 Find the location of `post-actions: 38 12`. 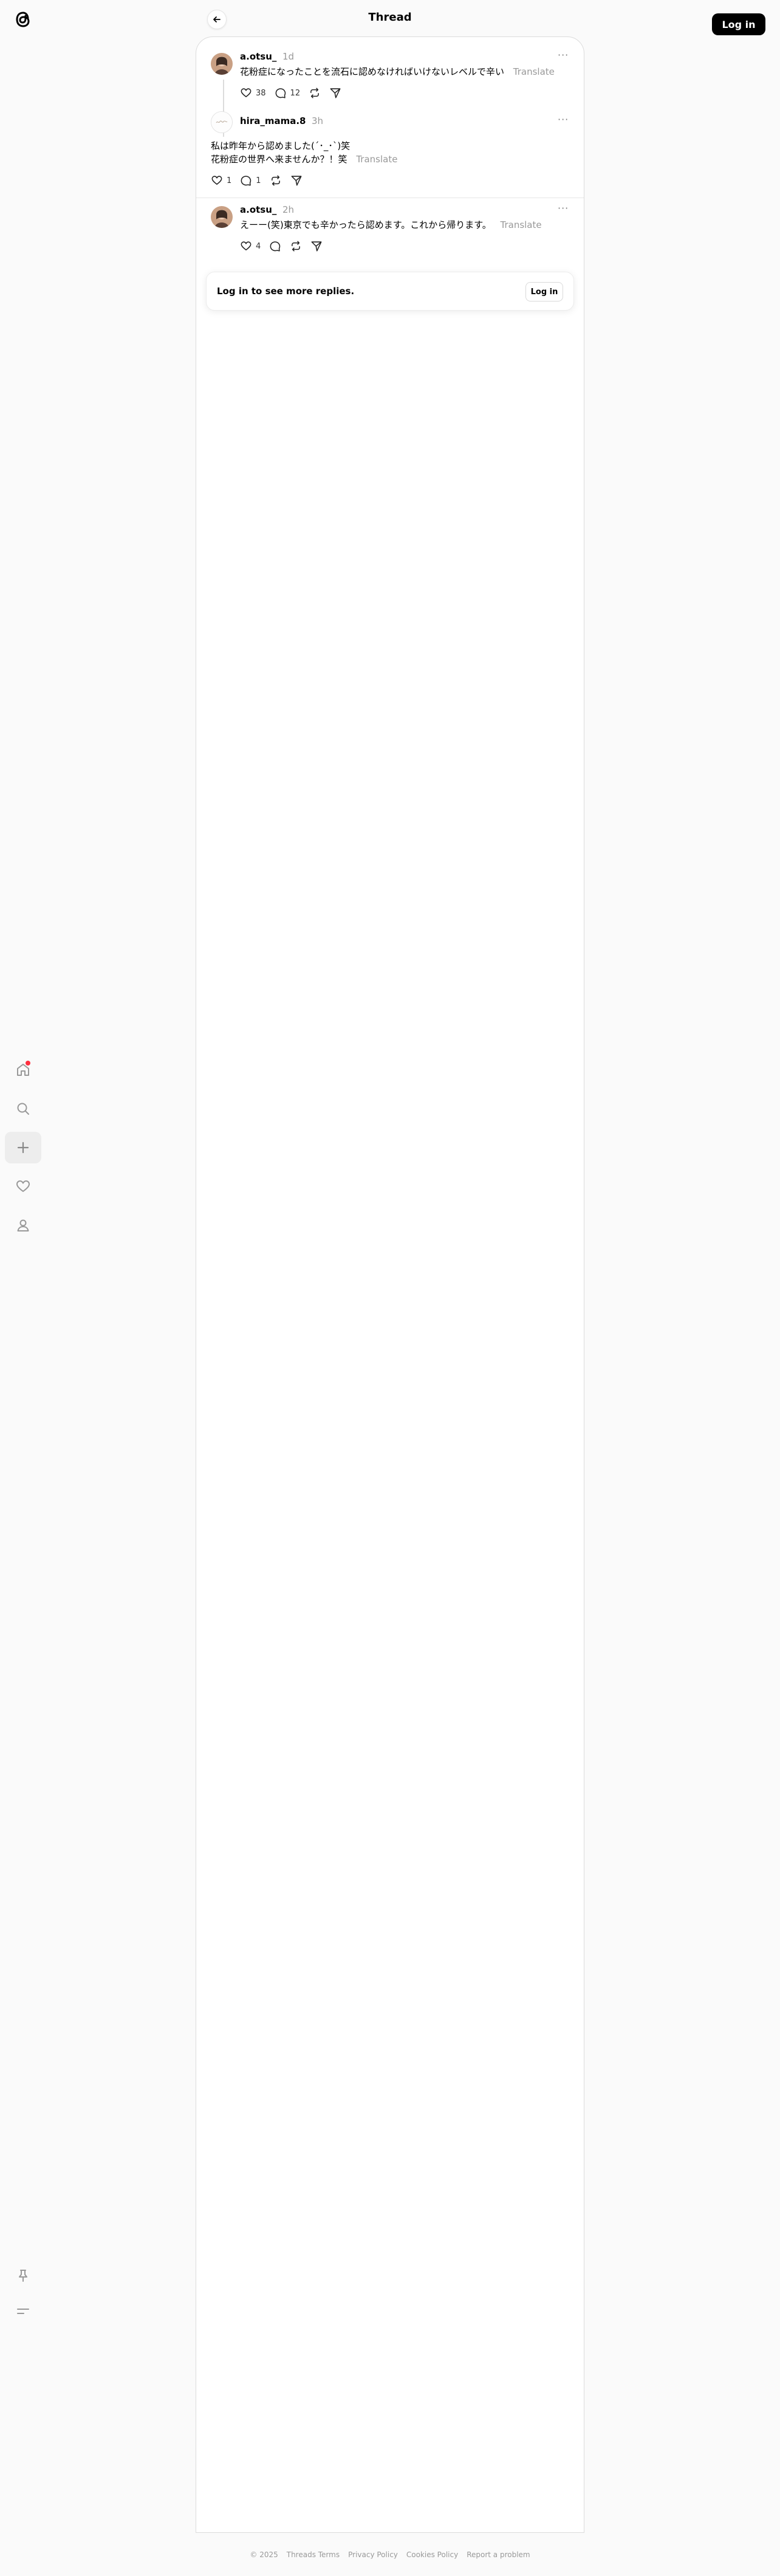

post-actions: 38 12 is located at coordinates (295, 93).